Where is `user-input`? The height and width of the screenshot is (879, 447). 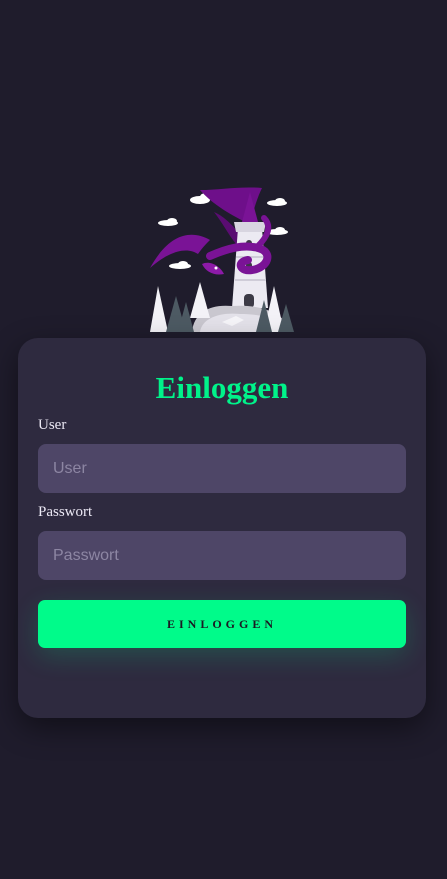
user-input is located at coordinates (222, 468).